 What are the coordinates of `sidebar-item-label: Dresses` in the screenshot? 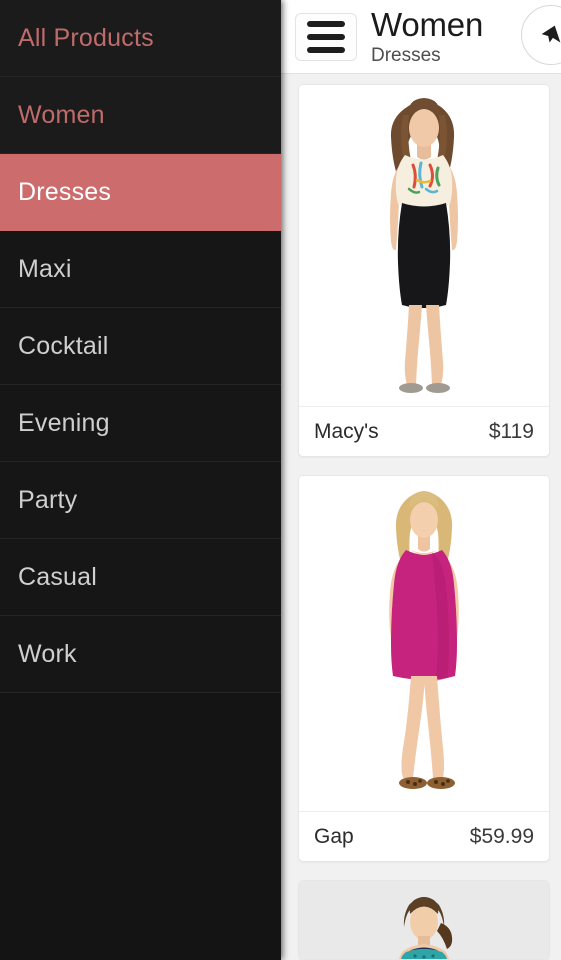 It's located at (65, 191).